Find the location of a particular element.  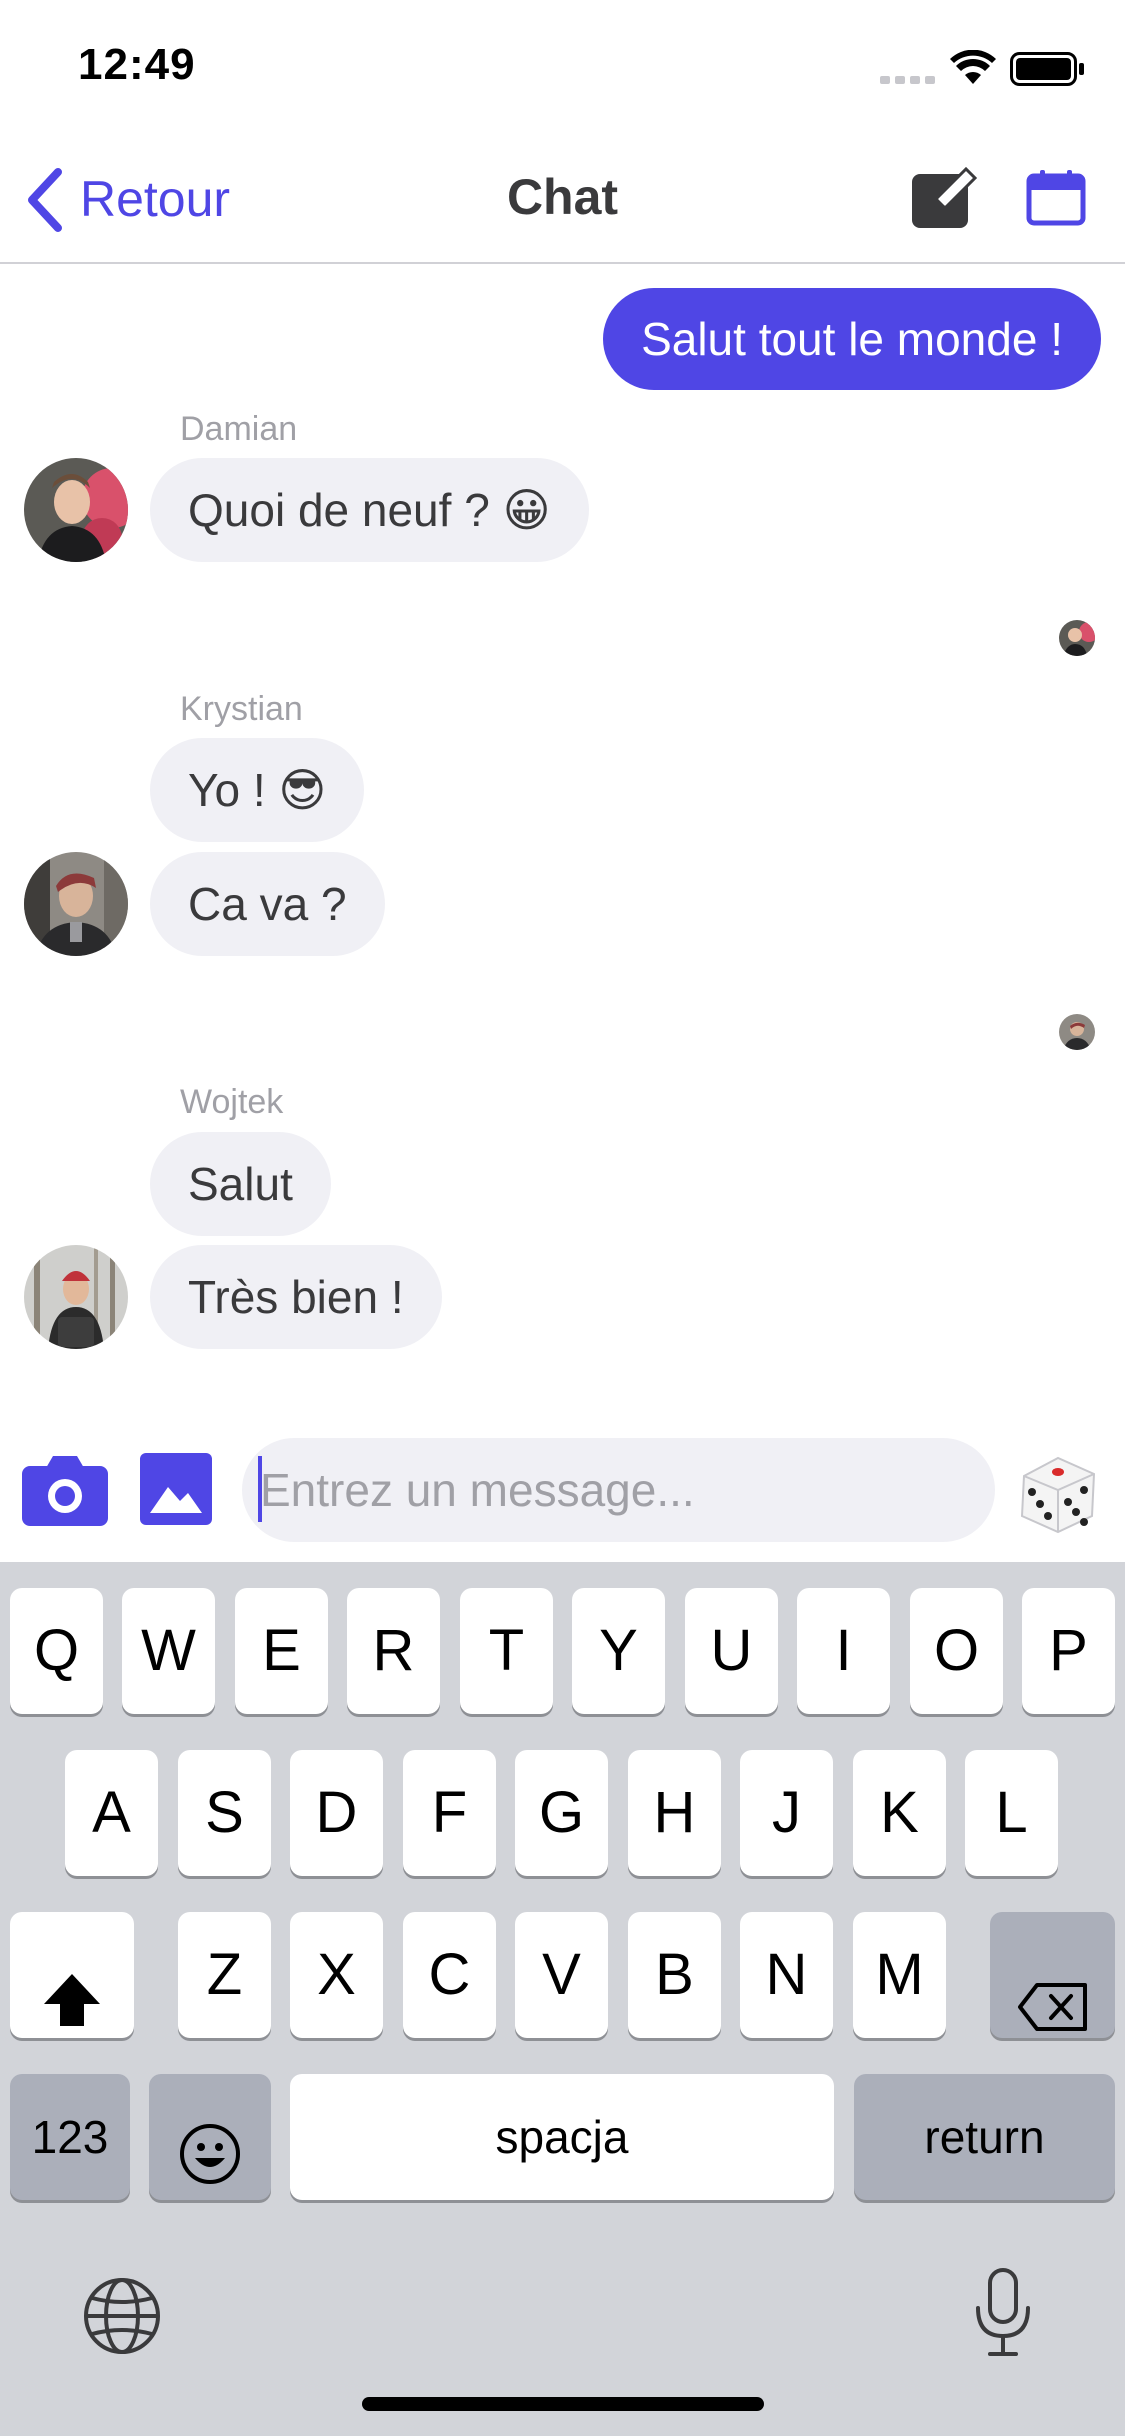

backspace-icon is located at coordinates (1053, 2013).